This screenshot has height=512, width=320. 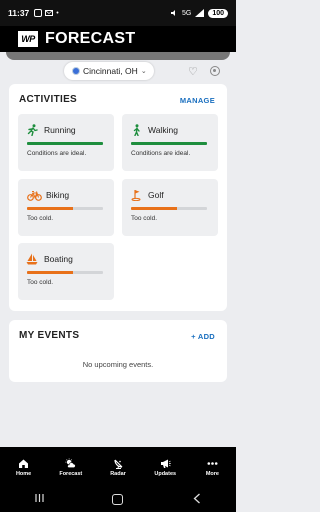 I want to click on status-notification-icons: •, so click(x=46, y=13).